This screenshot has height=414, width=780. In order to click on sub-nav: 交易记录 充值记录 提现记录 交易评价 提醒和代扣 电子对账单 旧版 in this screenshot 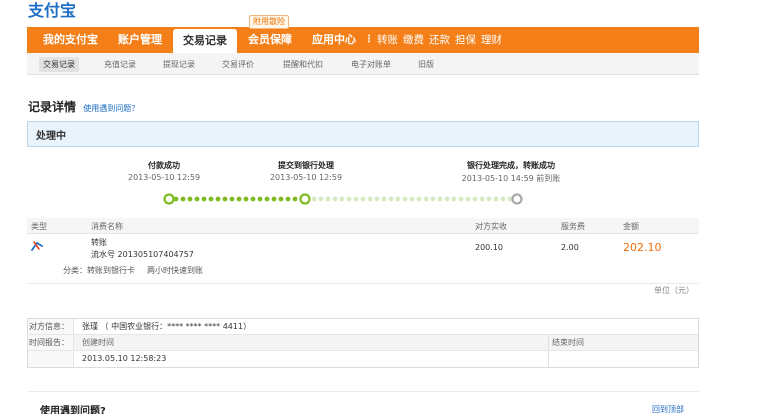, I will do `click(363, 64)`.